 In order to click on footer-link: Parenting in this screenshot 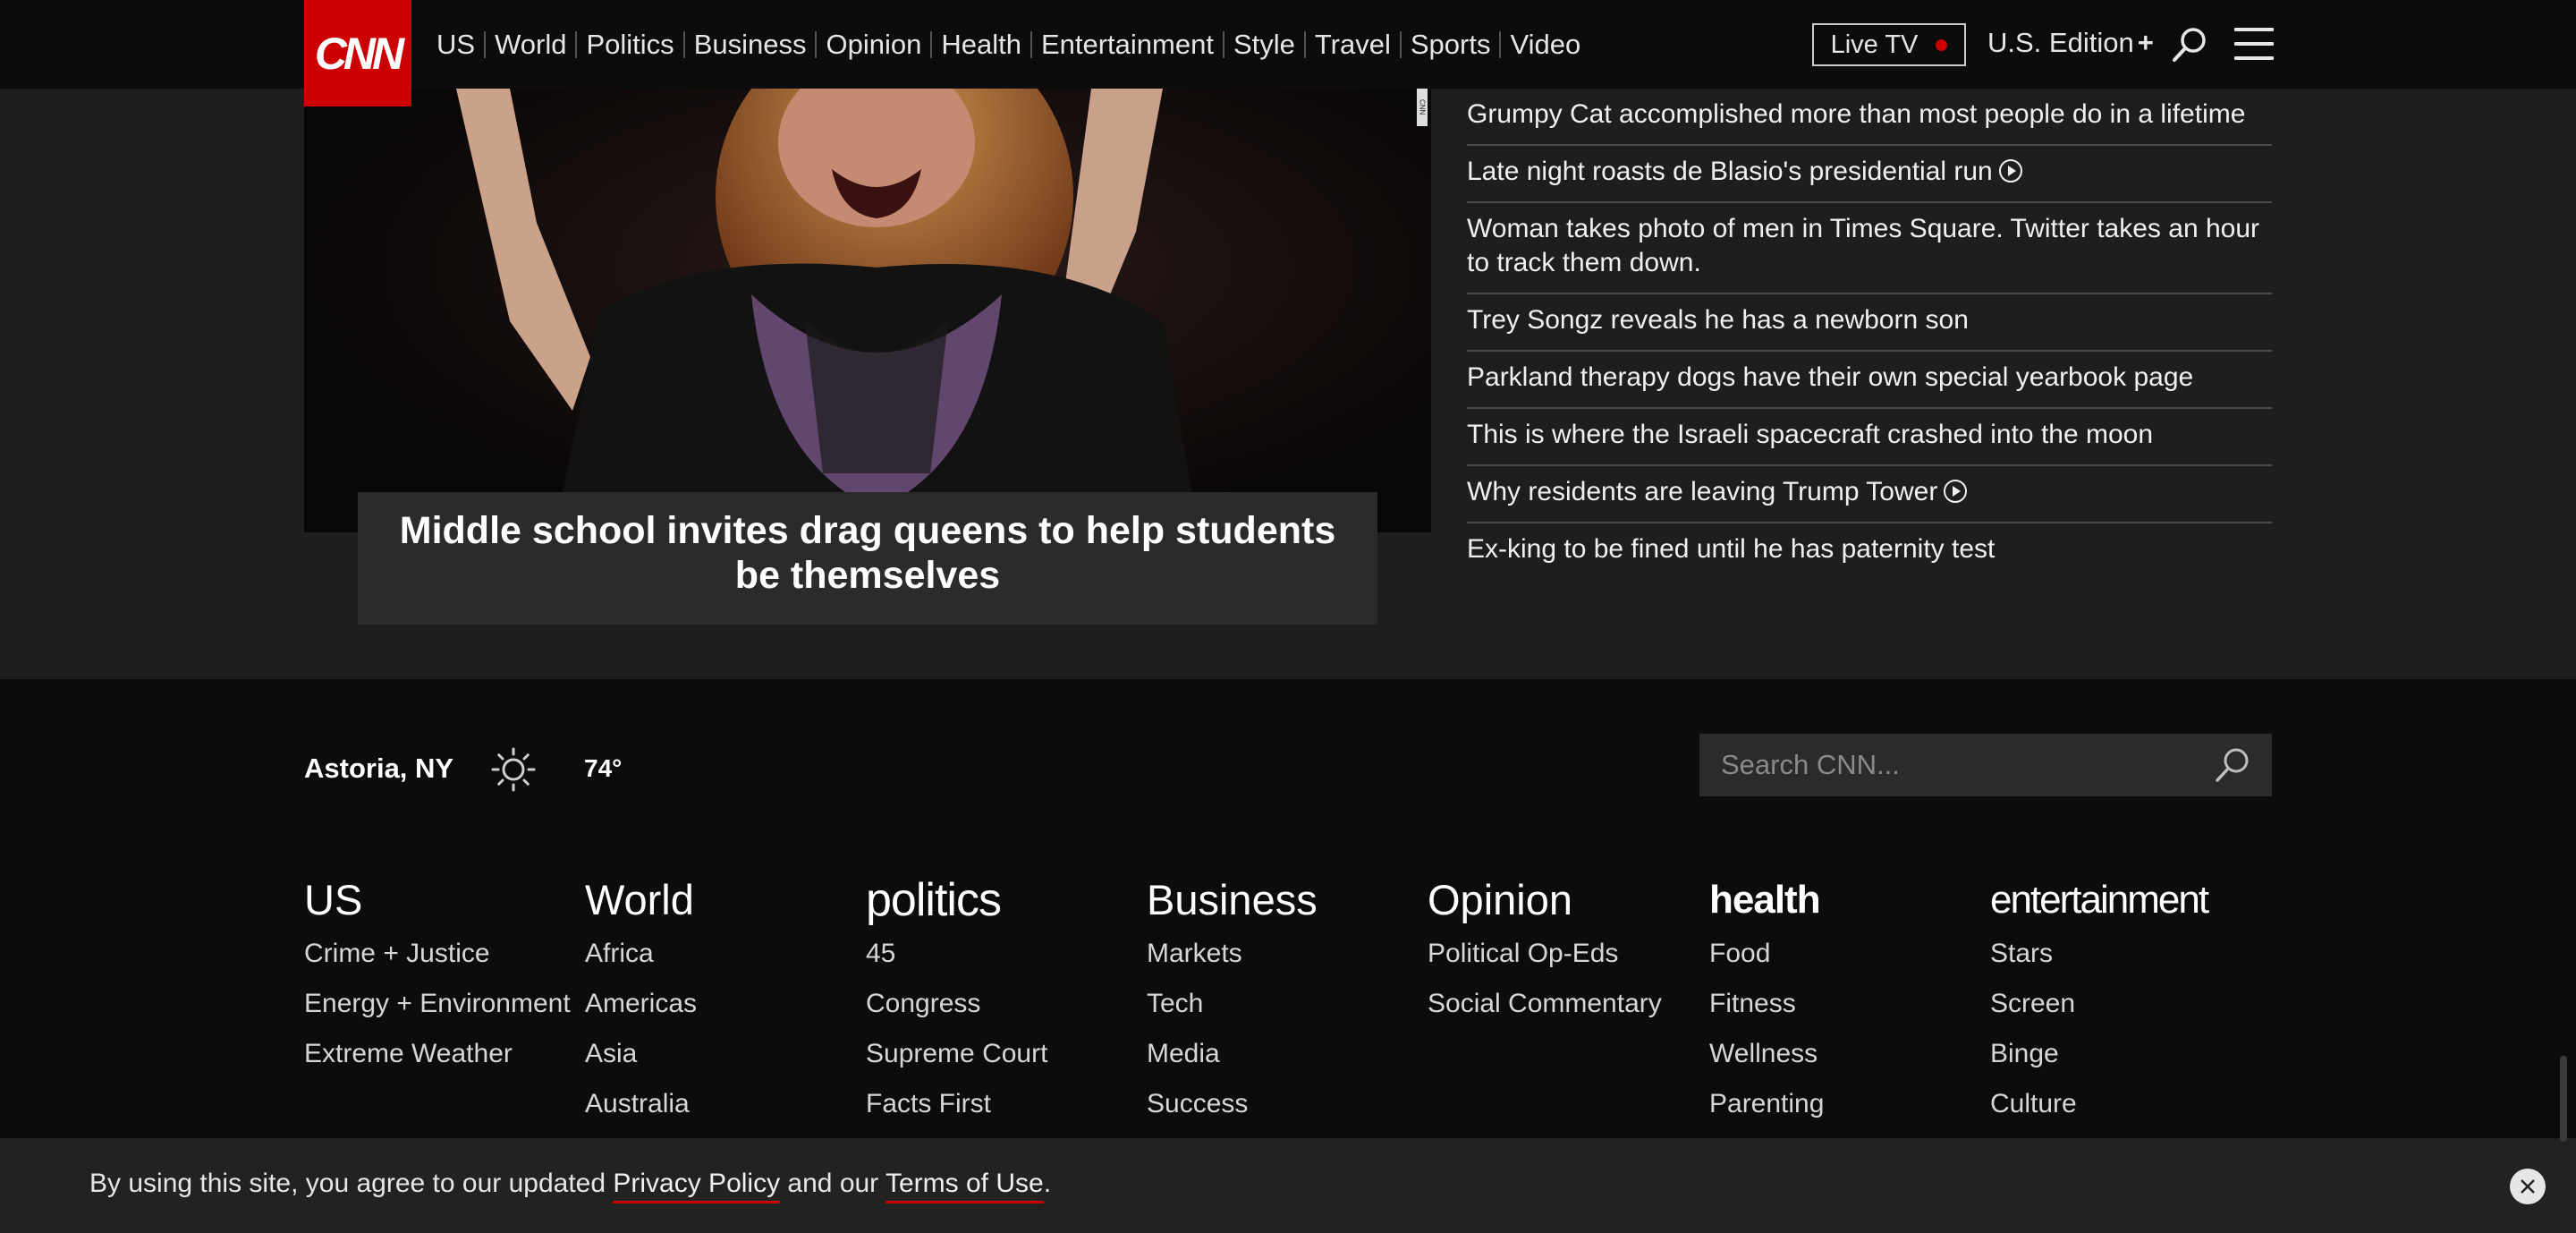, I will do `click(1843, 1104)`.